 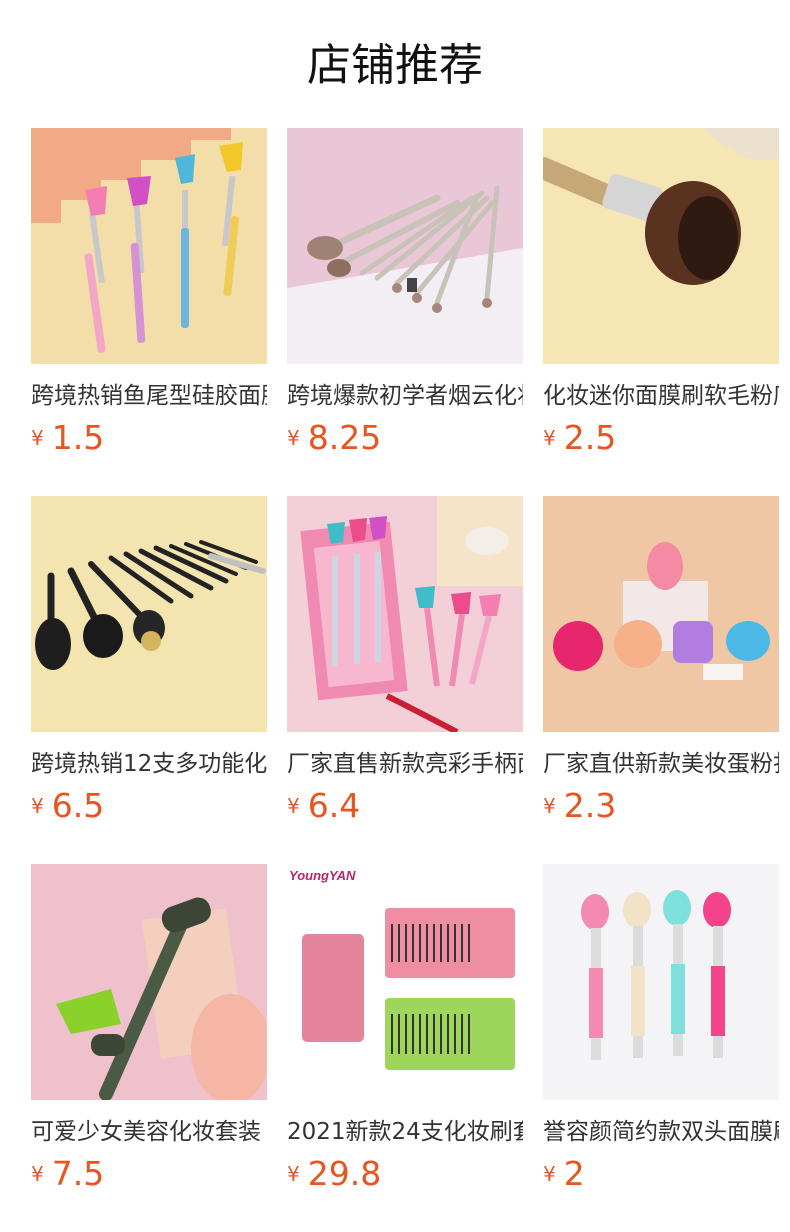 I want to click on product-price: ¥6.4, so click(x=323, y=806).